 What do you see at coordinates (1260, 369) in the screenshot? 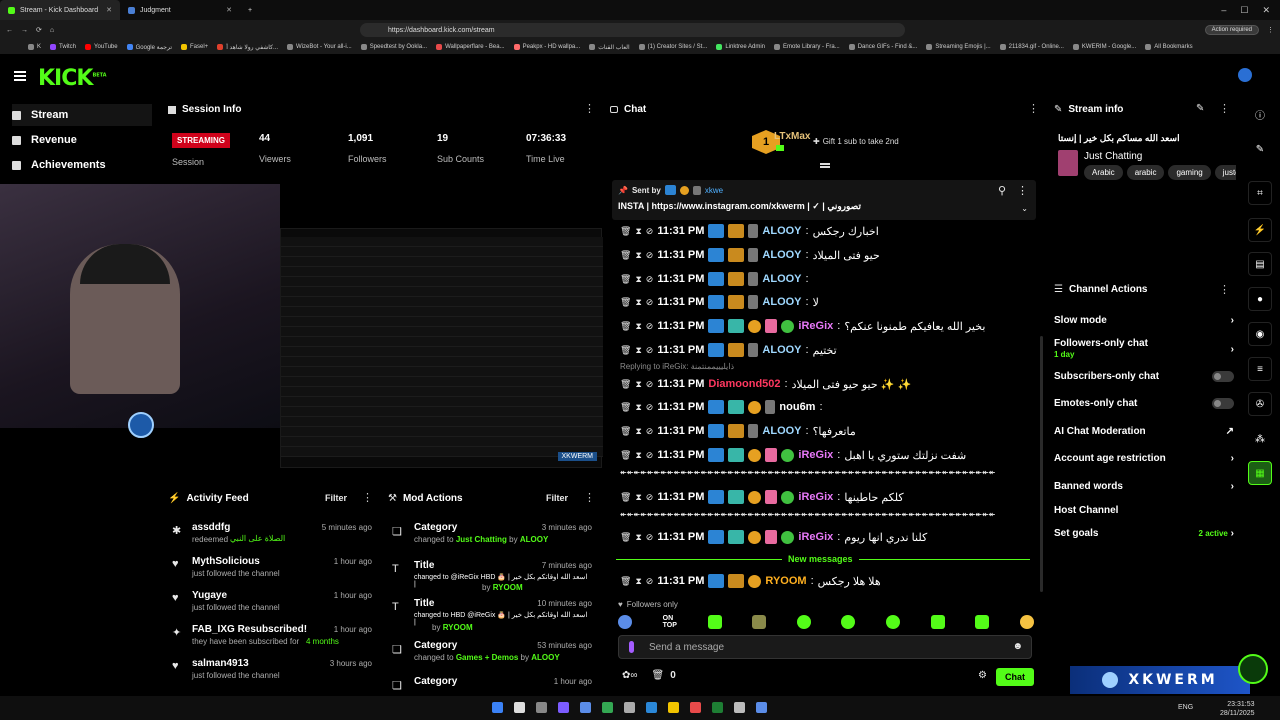
I see `stack-icon: ≡` at bounding box center [1260, 369].